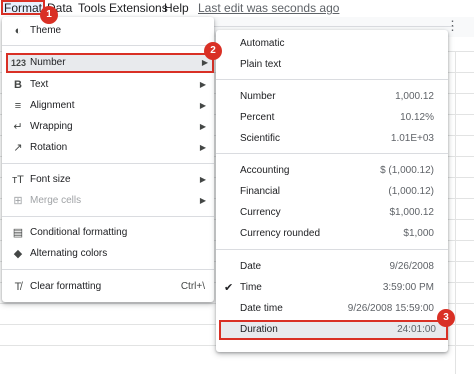  I want to click on menu-item-label: Plain text, so click(261, 64).